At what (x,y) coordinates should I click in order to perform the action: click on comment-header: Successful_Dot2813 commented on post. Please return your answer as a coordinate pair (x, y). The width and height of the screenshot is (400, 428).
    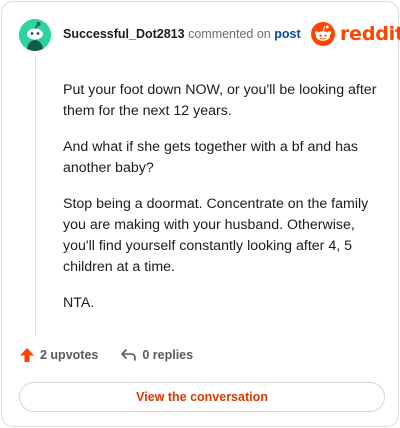
    Looking at the image, I should click on (182, 34).